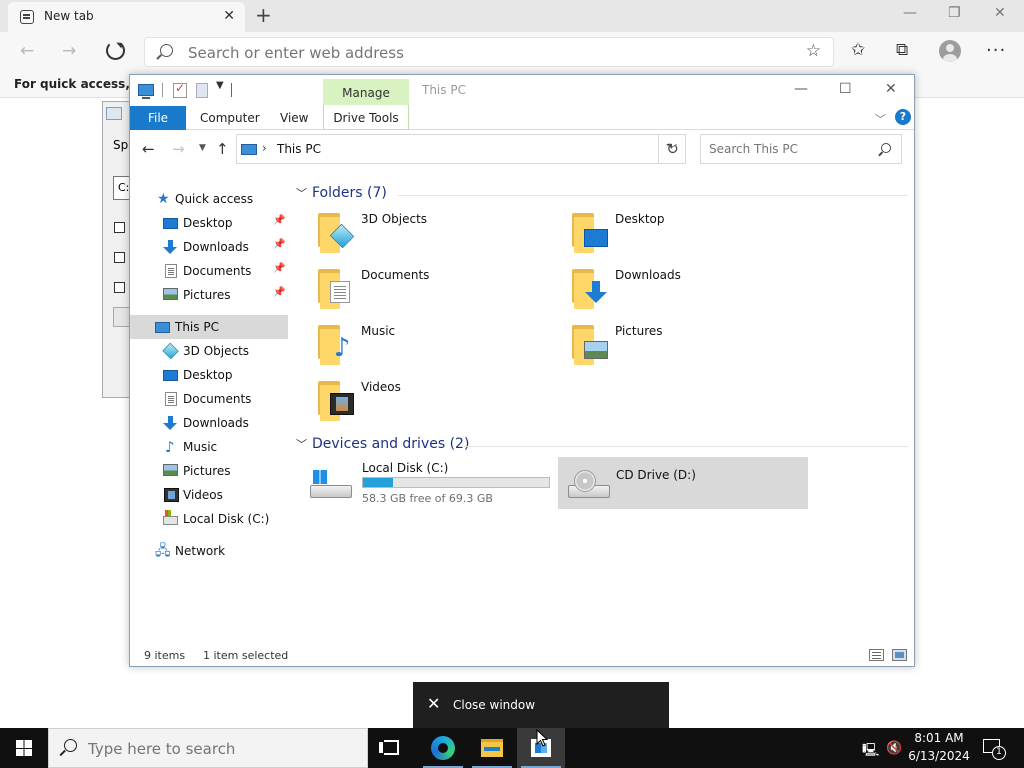 Image resolution: width=1024 pixels, height=768 pixels. What do you see at coordinates (683, 348) in the screenshot?
I see `folder-pictures: Pictures` at bounding box center [683, 348].